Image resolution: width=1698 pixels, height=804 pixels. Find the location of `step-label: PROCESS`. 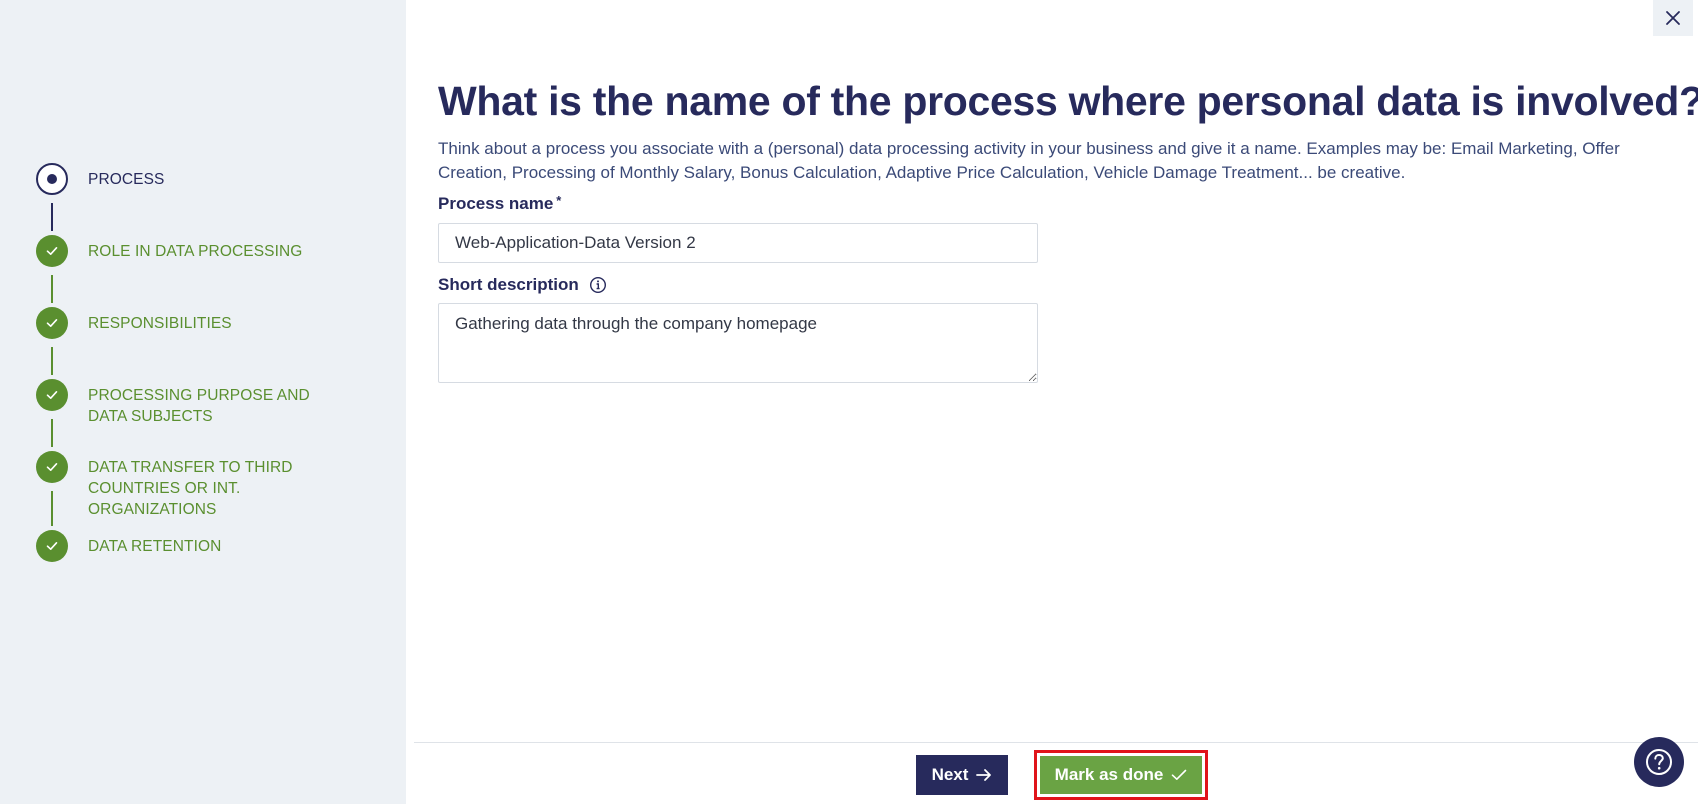

step-label: PROCESS is located at coordinates (126, 179).